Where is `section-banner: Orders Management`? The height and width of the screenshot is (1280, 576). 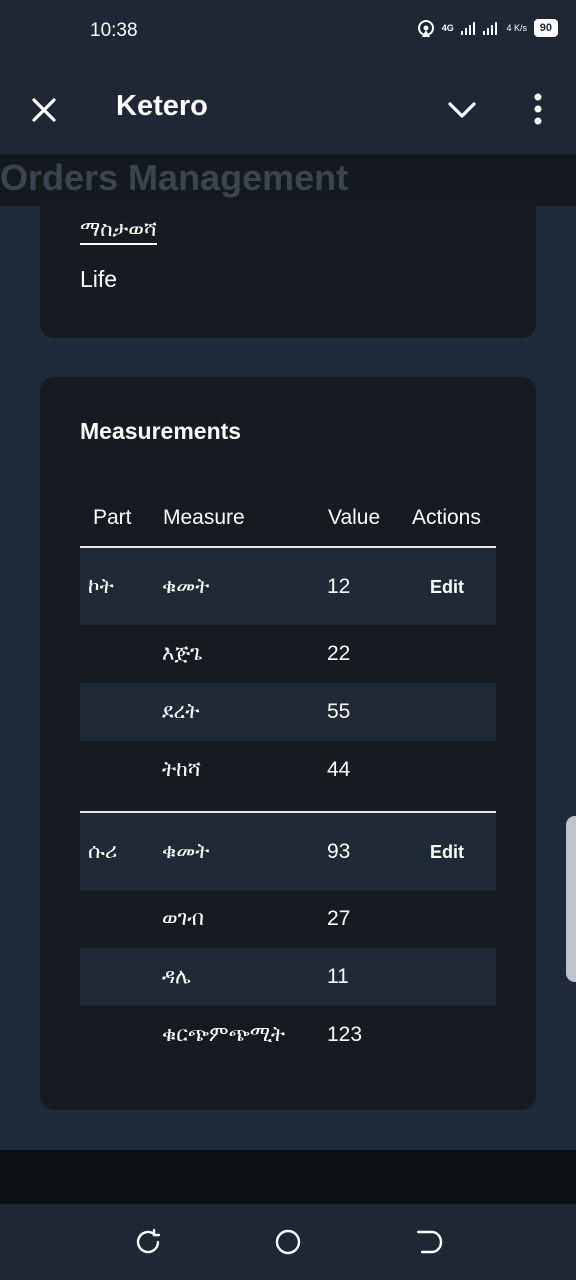 section-banner: Orders Management is located at coordinates (288, 180).